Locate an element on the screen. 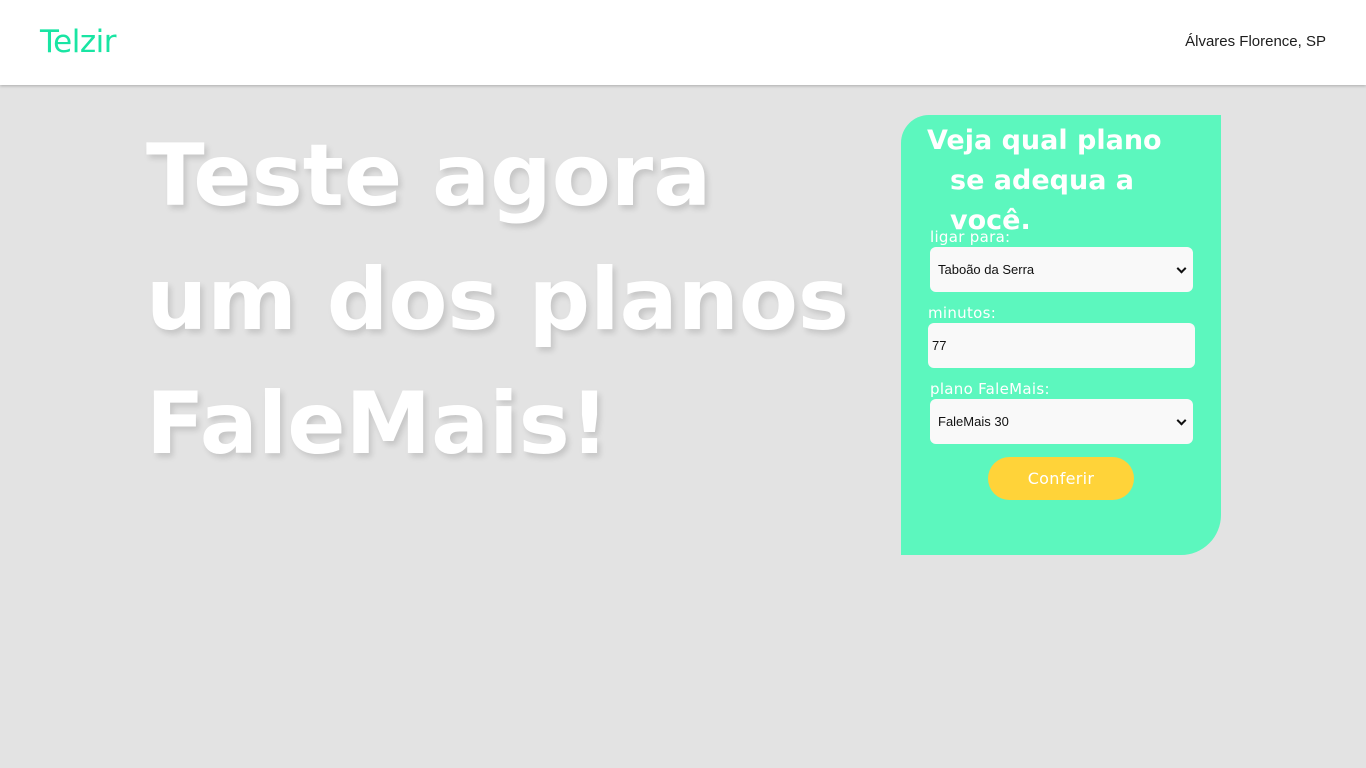  destination-select: Taboão da Serra is located at coordinates (1061, 269).